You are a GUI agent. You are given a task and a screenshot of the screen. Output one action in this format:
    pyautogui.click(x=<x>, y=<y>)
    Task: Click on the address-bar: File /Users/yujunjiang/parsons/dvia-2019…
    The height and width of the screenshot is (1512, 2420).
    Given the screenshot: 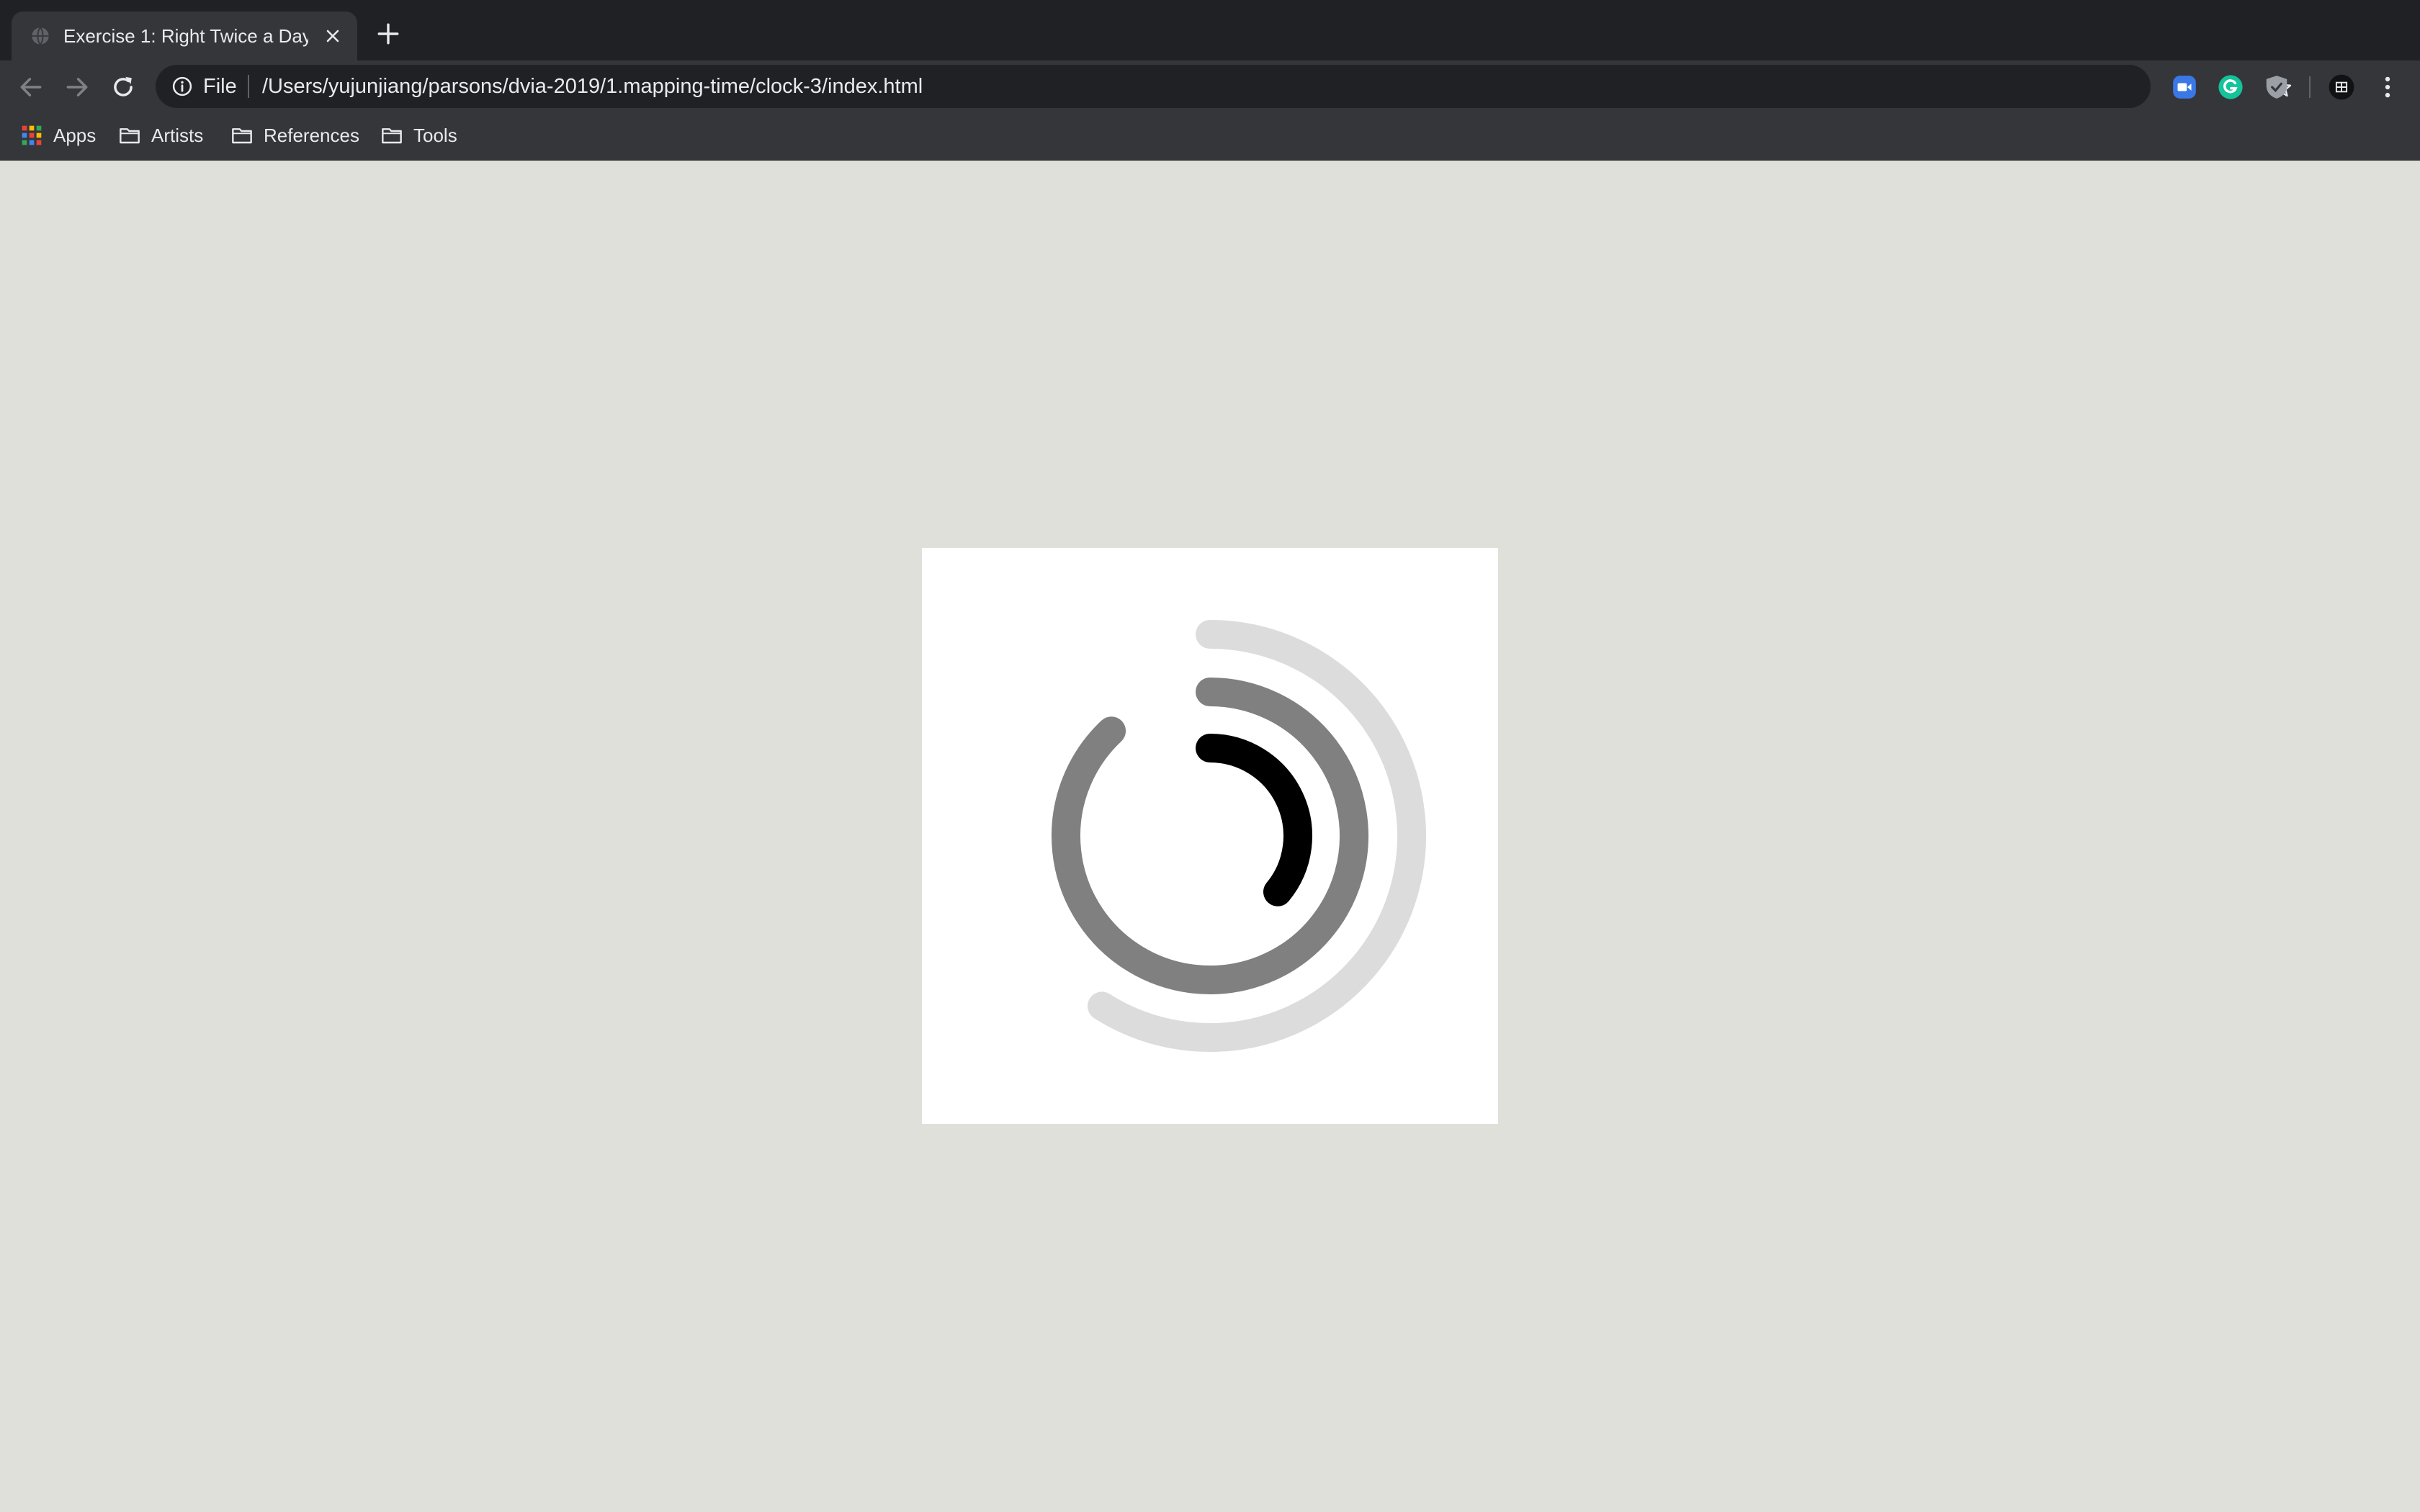 What is the action you would take?
    pyautogui.click(x=1224, y=86)
    